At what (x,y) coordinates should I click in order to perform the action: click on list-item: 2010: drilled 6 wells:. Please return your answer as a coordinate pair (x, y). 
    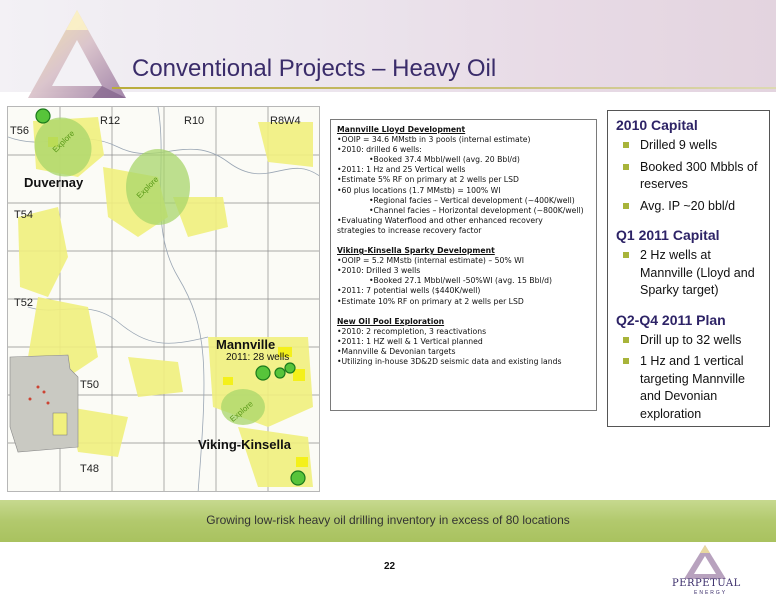
    Looking at the image, I should click on (463, 150).